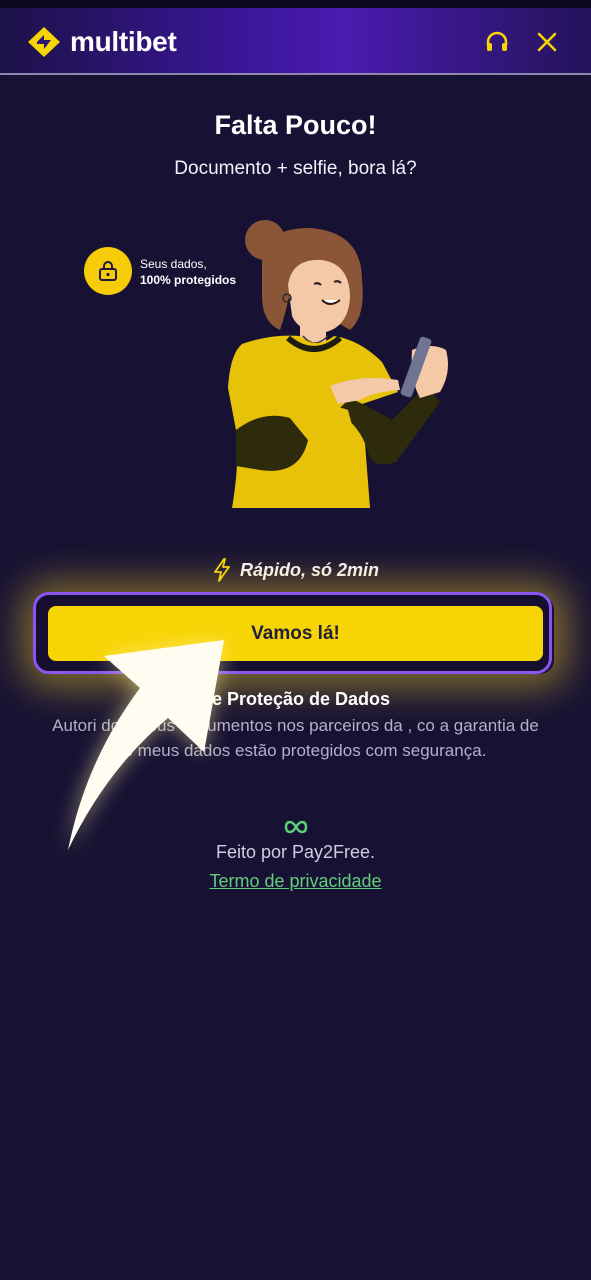 The width and height of the screenshot is (591, 1280). I want to click on brand-logo: multibet, so click(100, 42).